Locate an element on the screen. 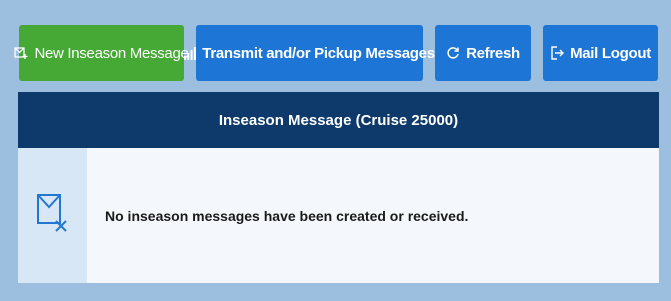 The image size is (671, 301). transmit-pickup-label: Transmit and/or Pickup Messages is located at coordinates (318, 53).